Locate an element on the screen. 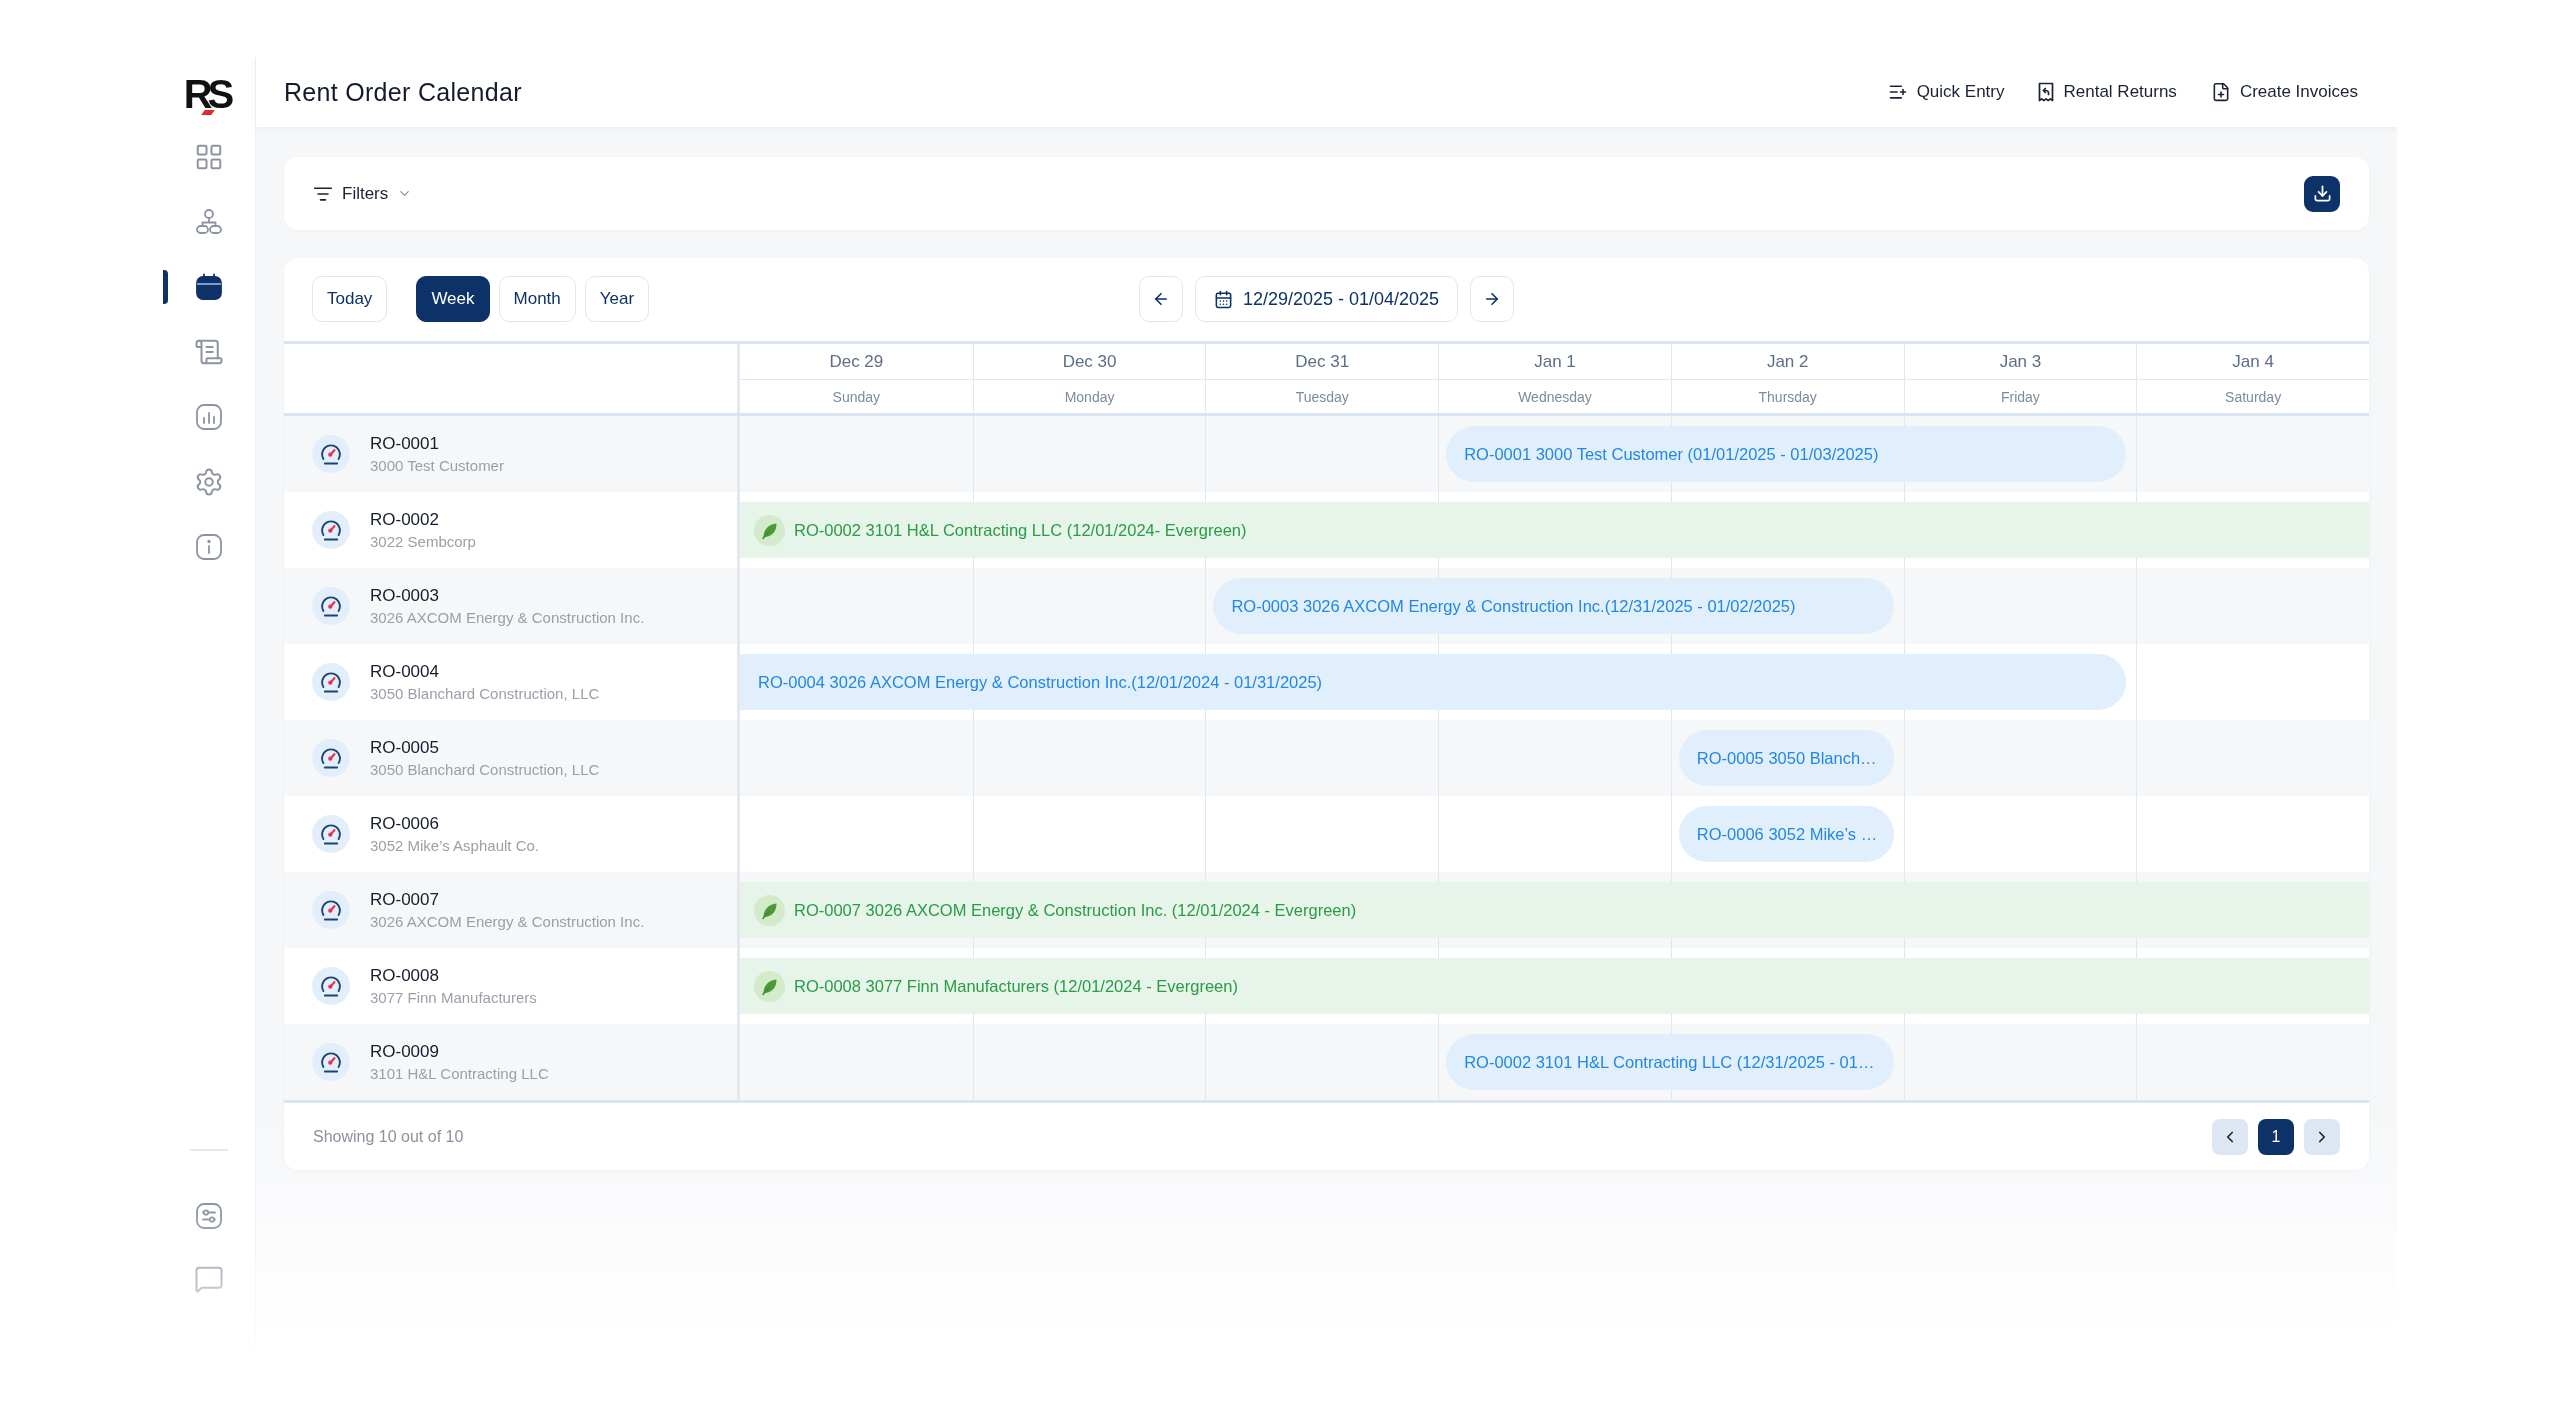 The width and height of the screenshot is (2560, 1402). download-icon is located at coordinates (2322, 193).